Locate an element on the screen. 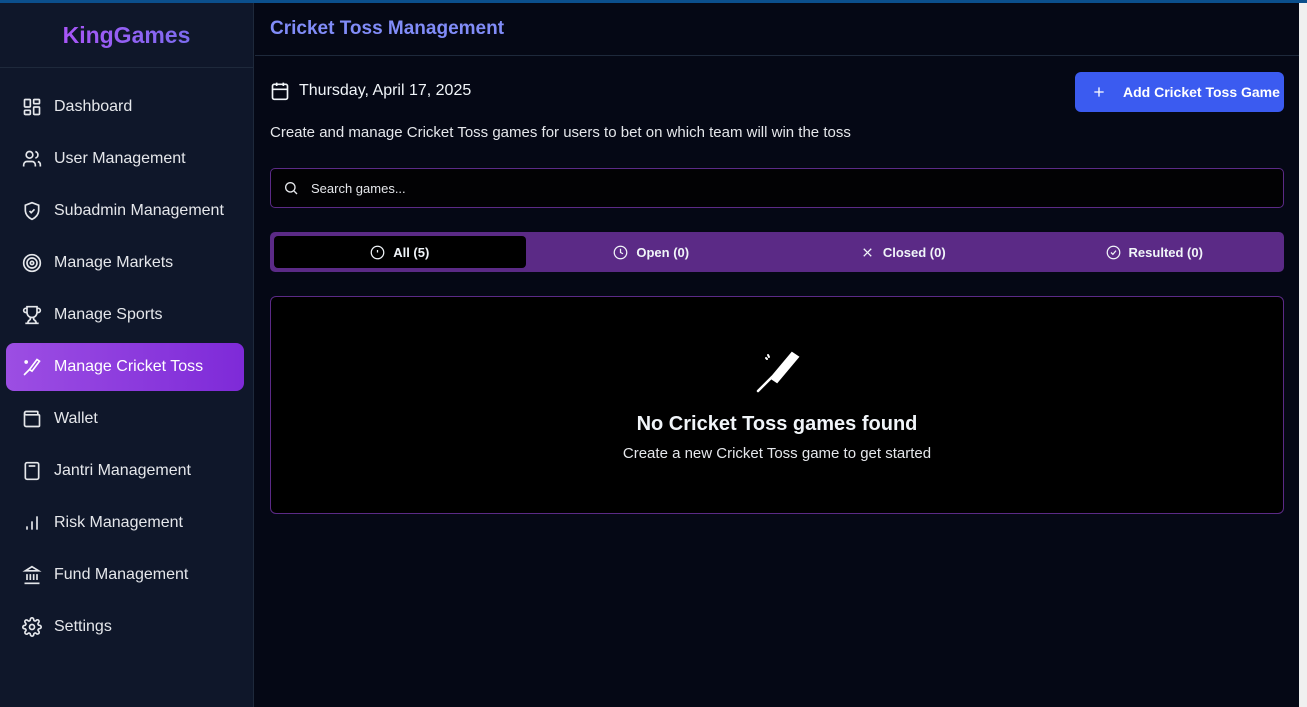 This screenshot has width=1307, height=707. search-bar is located at coordinates (777, 188).